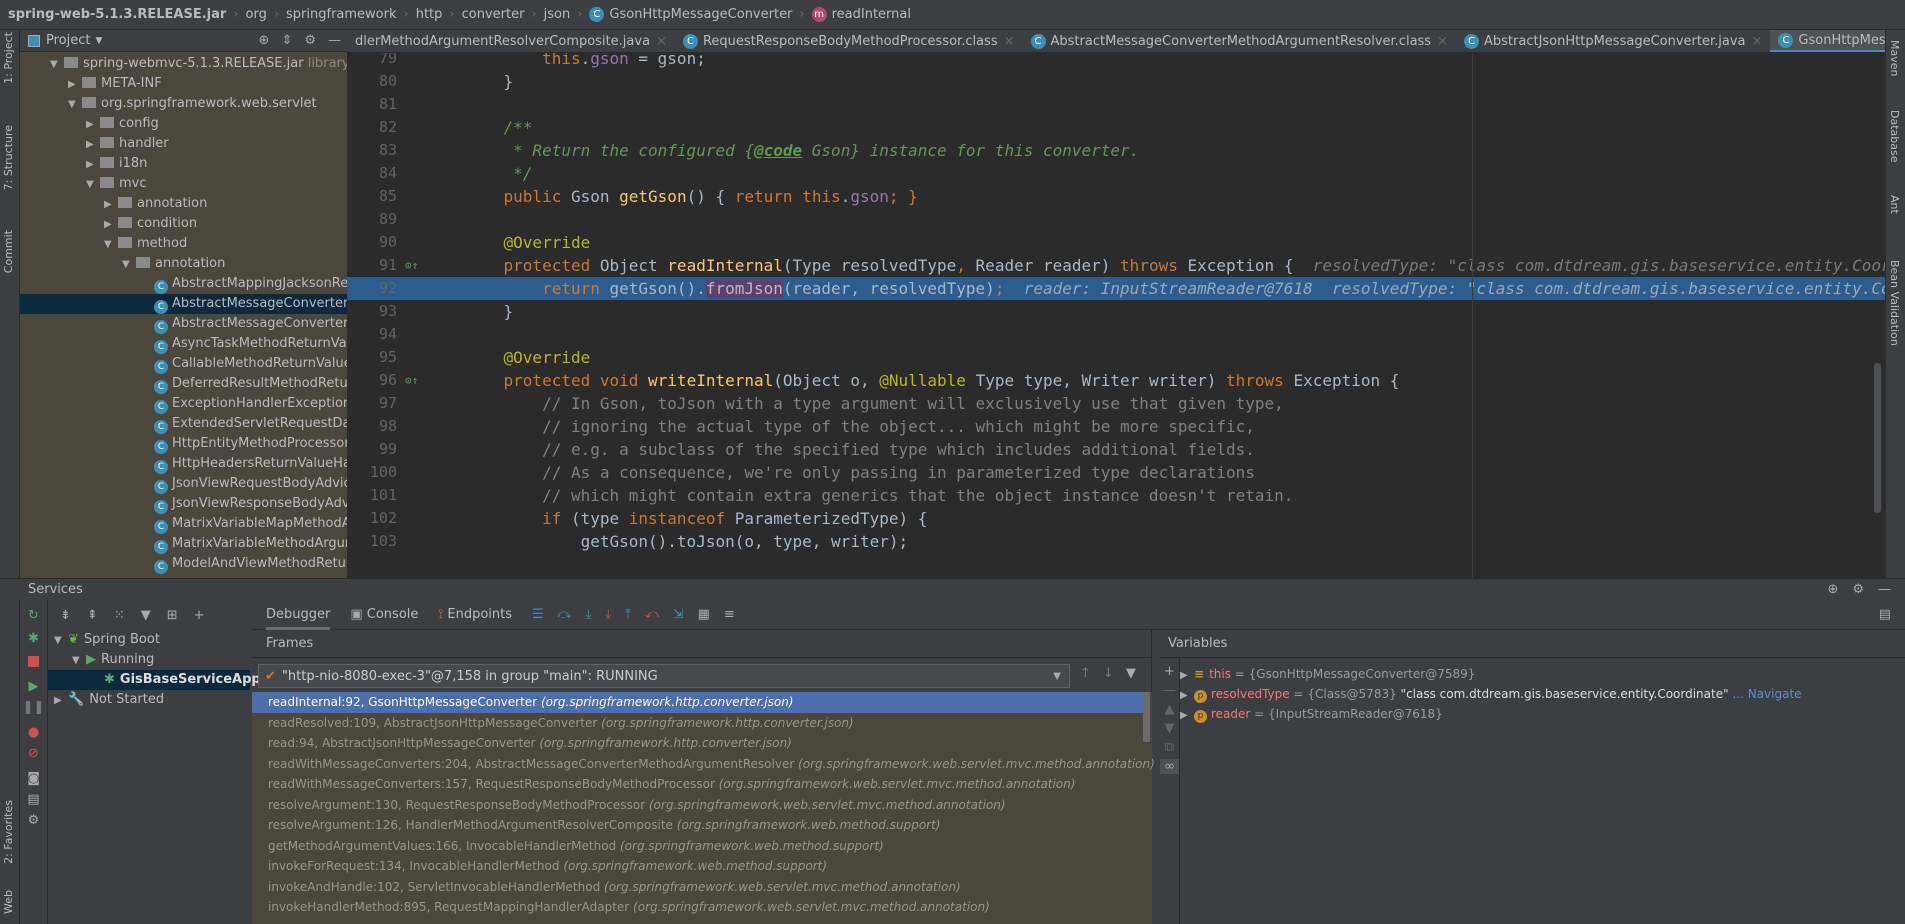  Describe the element at coordinates (372, 242) in the screenshot. I see `line-number: 90` at that location.